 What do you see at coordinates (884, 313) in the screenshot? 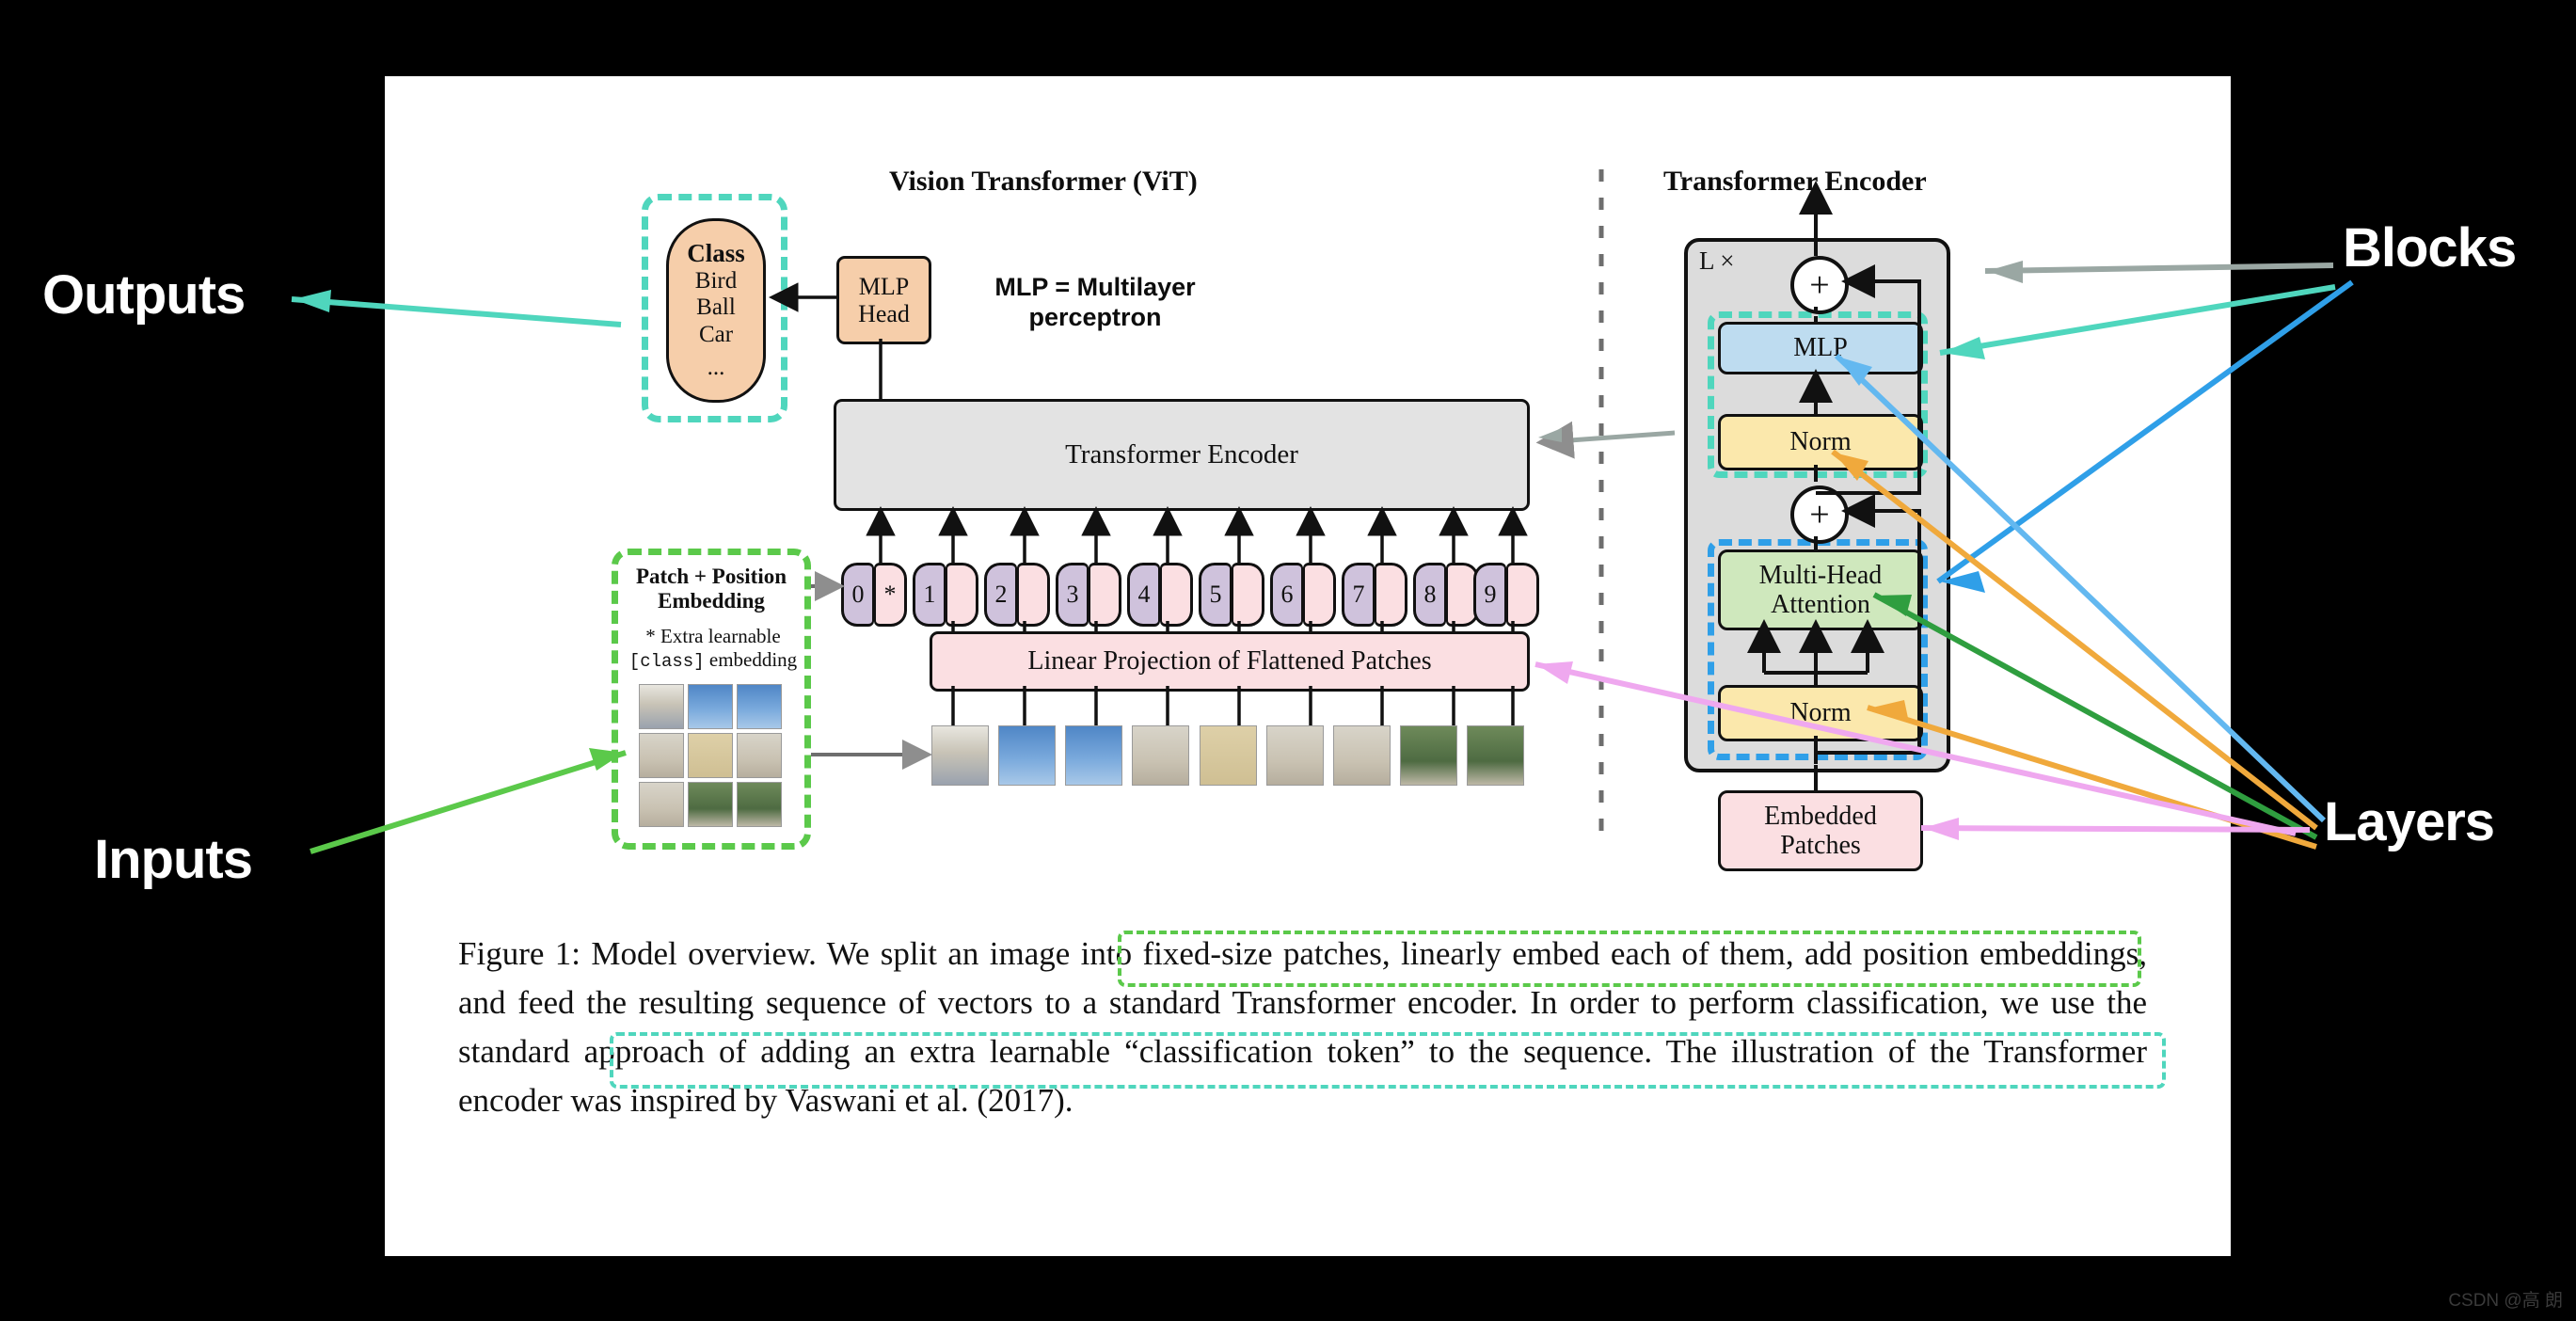
I see `mlp-head-line2: Head` at bounding box center [884, 313].